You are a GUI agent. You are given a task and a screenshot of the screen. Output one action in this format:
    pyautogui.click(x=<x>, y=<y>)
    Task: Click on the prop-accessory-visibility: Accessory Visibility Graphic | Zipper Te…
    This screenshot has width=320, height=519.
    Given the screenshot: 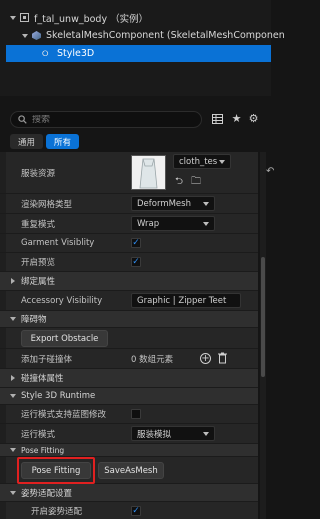 What is the action you would take?
    pyautogui.click(x=129, y=301)
    